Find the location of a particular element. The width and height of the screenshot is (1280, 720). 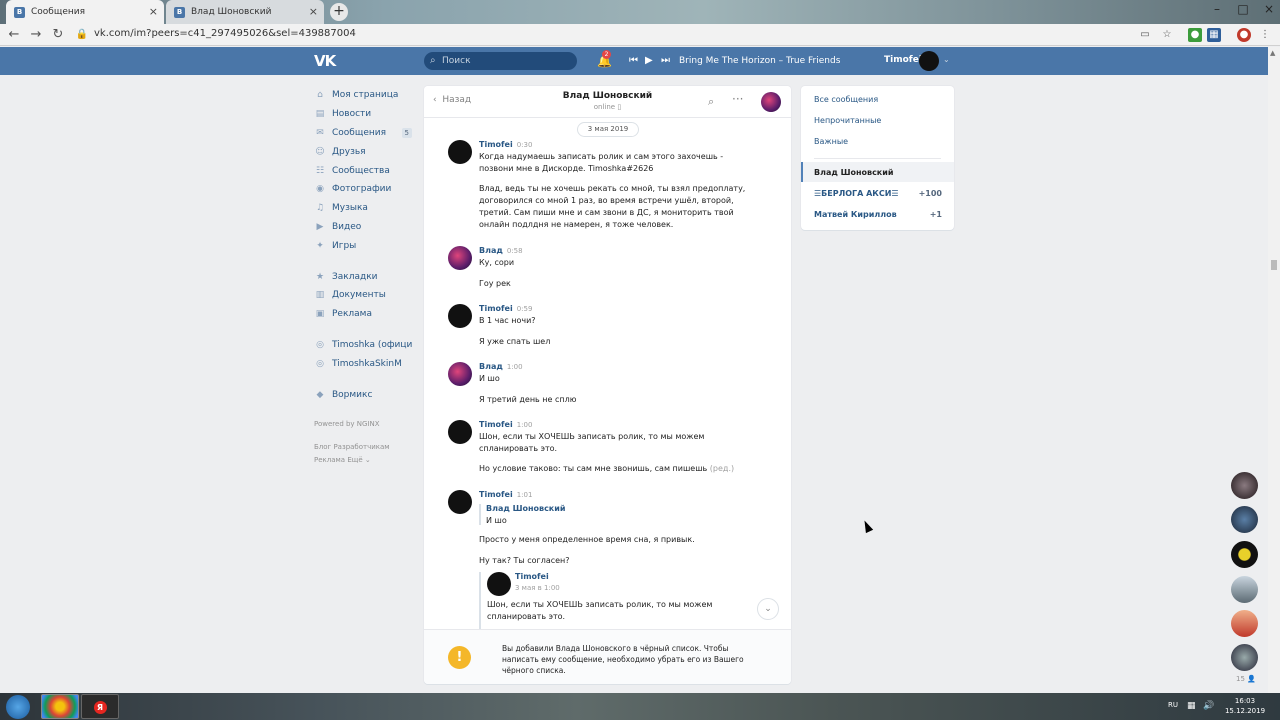

chats-count: 15 👤 is located at coordinates (1246, 679).